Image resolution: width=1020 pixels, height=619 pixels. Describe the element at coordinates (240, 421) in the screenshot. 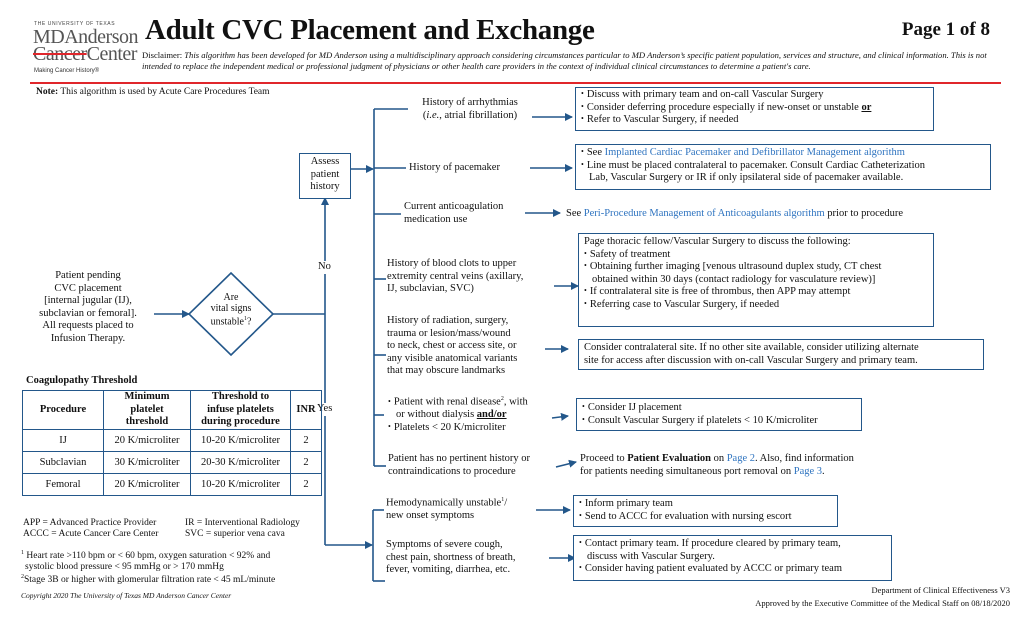

I see `header-text: during procedure` at that location.